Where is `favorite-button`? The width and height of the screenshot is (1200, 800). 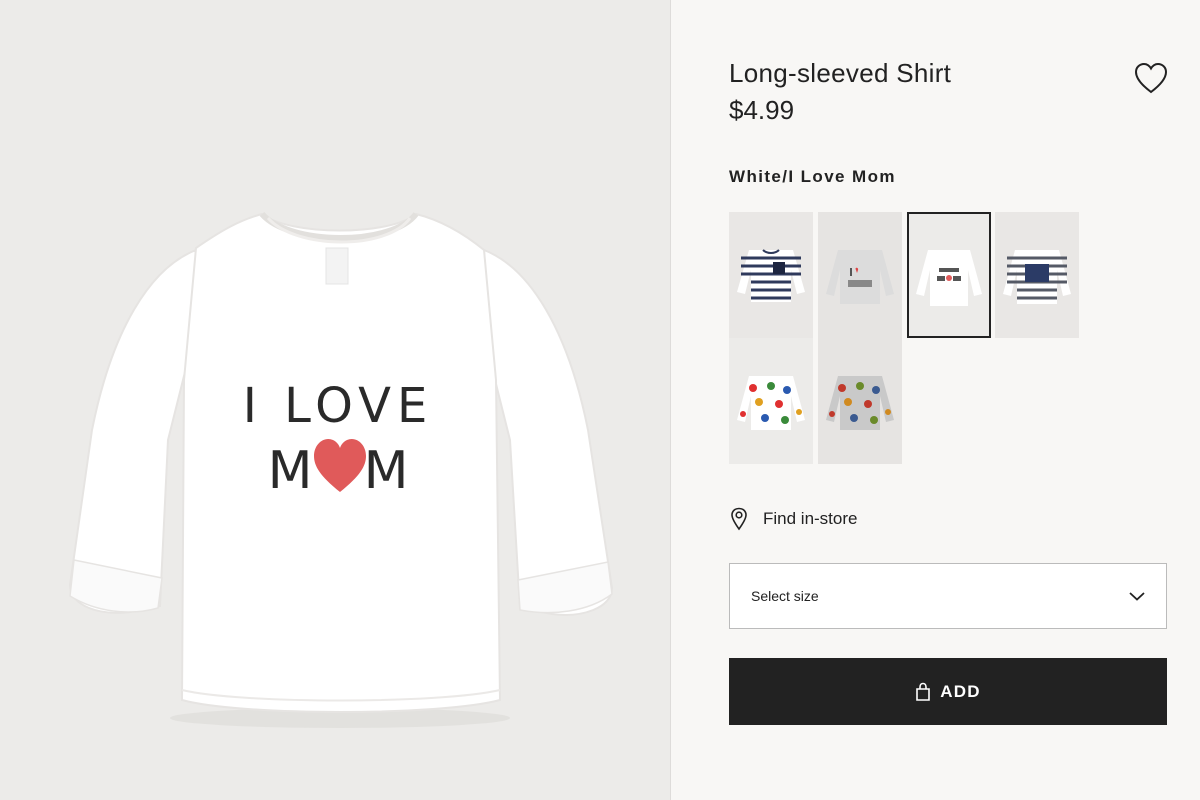 favorite-button is located at coordinates (1151, 79).